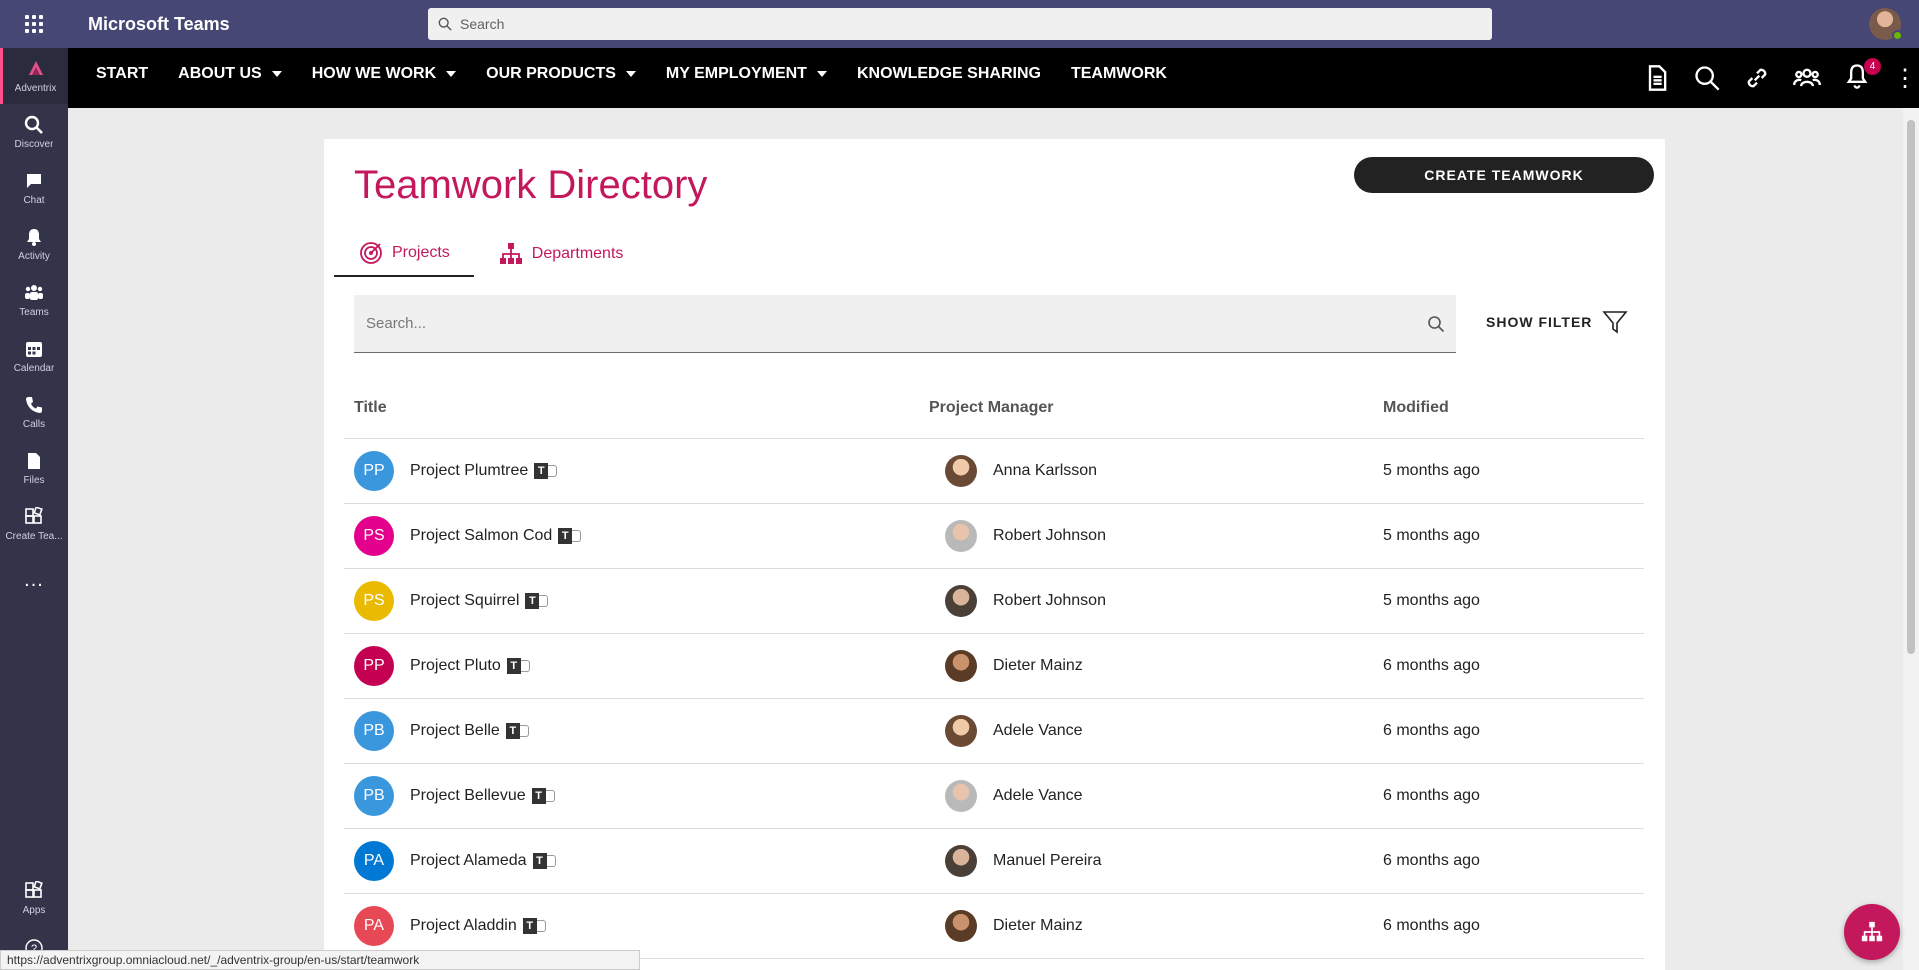 The width and height of the screenshot is (1919, 970). Describe the element at coordinates (1657, 78) in the screenshot. I see `document-icon` at that location.